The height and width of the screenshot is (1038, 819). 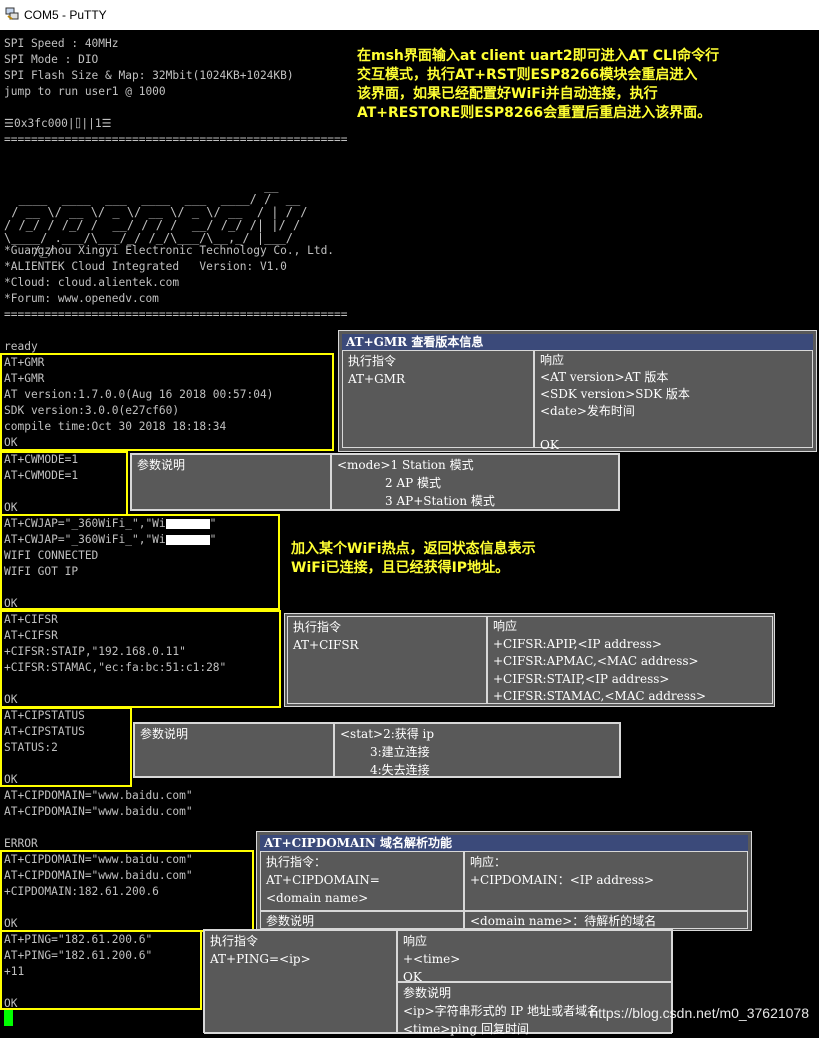 I want to click on table-cell: 执行指令： AT+CIPDOMAIN= <domain name>, so click(x=362, y=881).